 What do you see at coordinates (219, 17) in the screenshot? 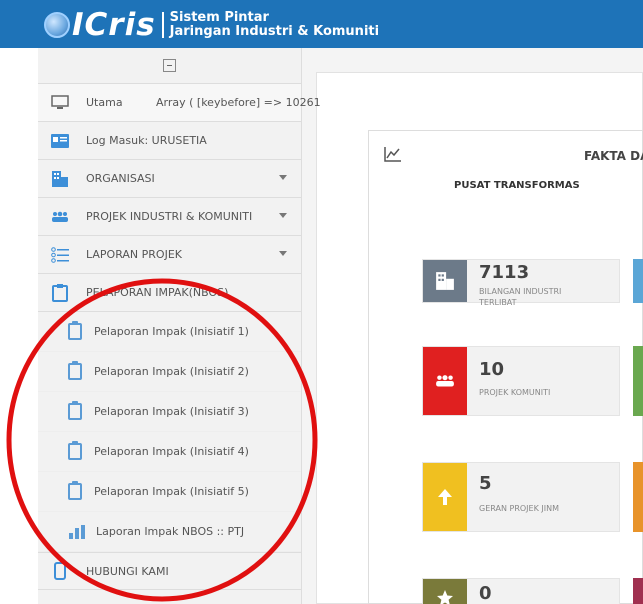
I see `logo-subtitle-line1: Sistem Pintar` at bounding box center [219, 17].